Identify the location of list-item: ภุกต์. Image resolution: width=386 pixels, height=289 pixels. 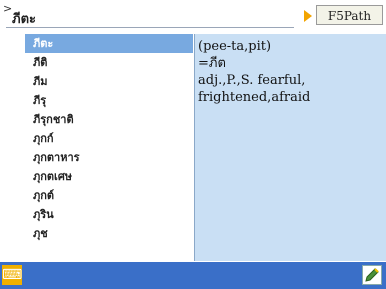
(110, 195).